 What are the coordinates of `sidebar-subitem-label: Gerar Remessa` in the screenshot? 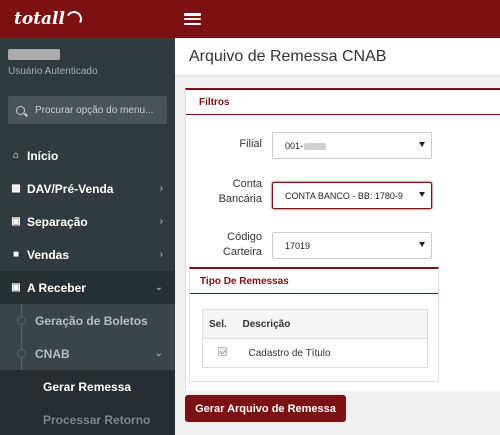 It's located at (87, 386).